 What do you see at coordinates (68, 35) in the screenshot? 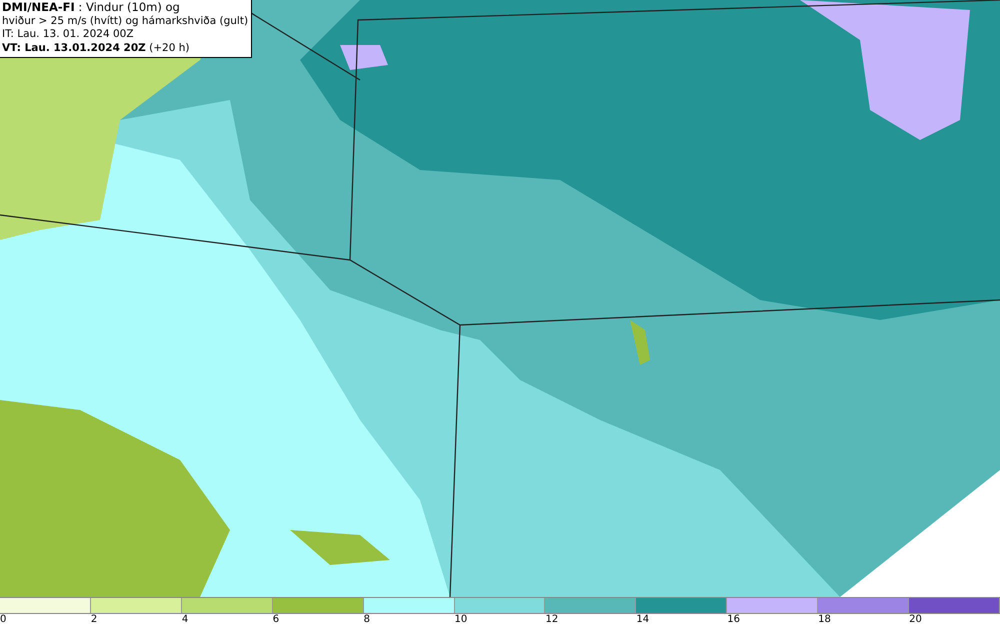
I see `title-text: IT: Lau. 13. 01. 2024 00Z` at bounding box center [68, 35].